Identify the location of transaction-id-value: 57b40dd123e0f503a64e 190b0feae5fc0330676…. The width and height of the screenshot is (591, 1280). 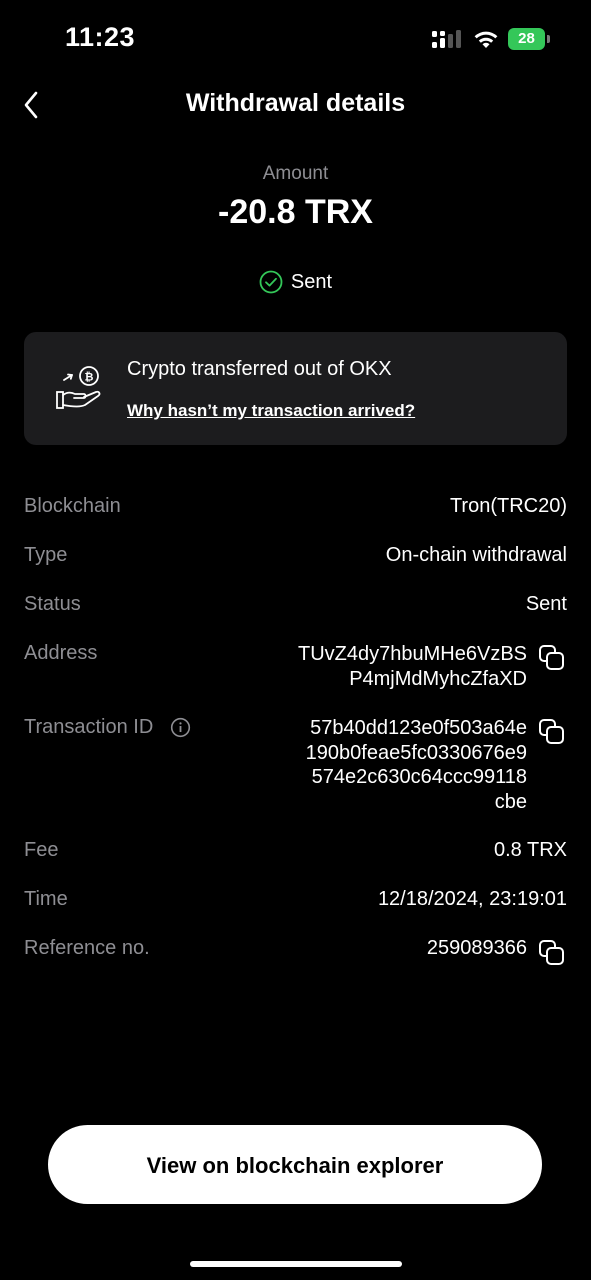
(397, 765).